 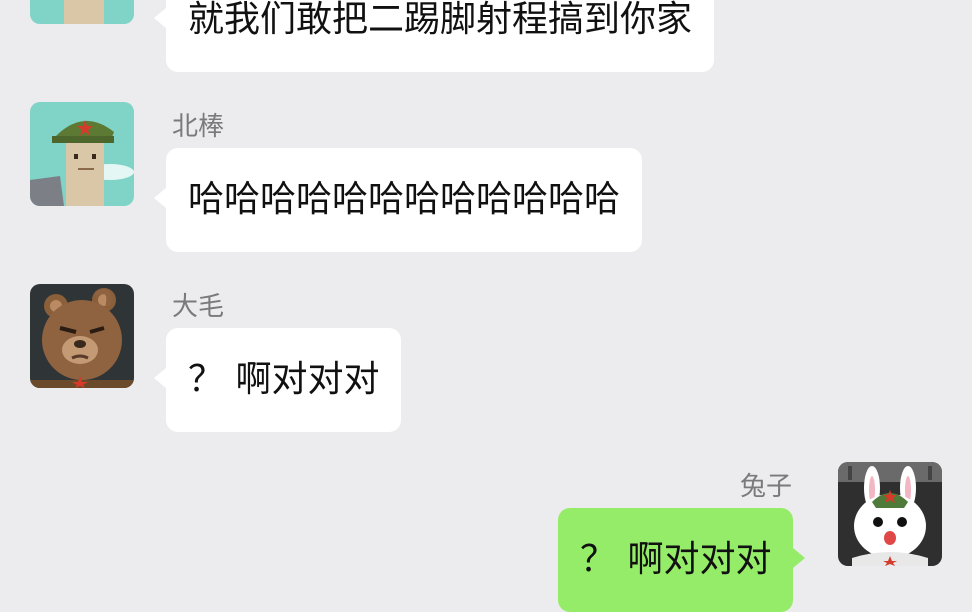 I want to click on sender-name: 北棒, so click(x=198, y=127).